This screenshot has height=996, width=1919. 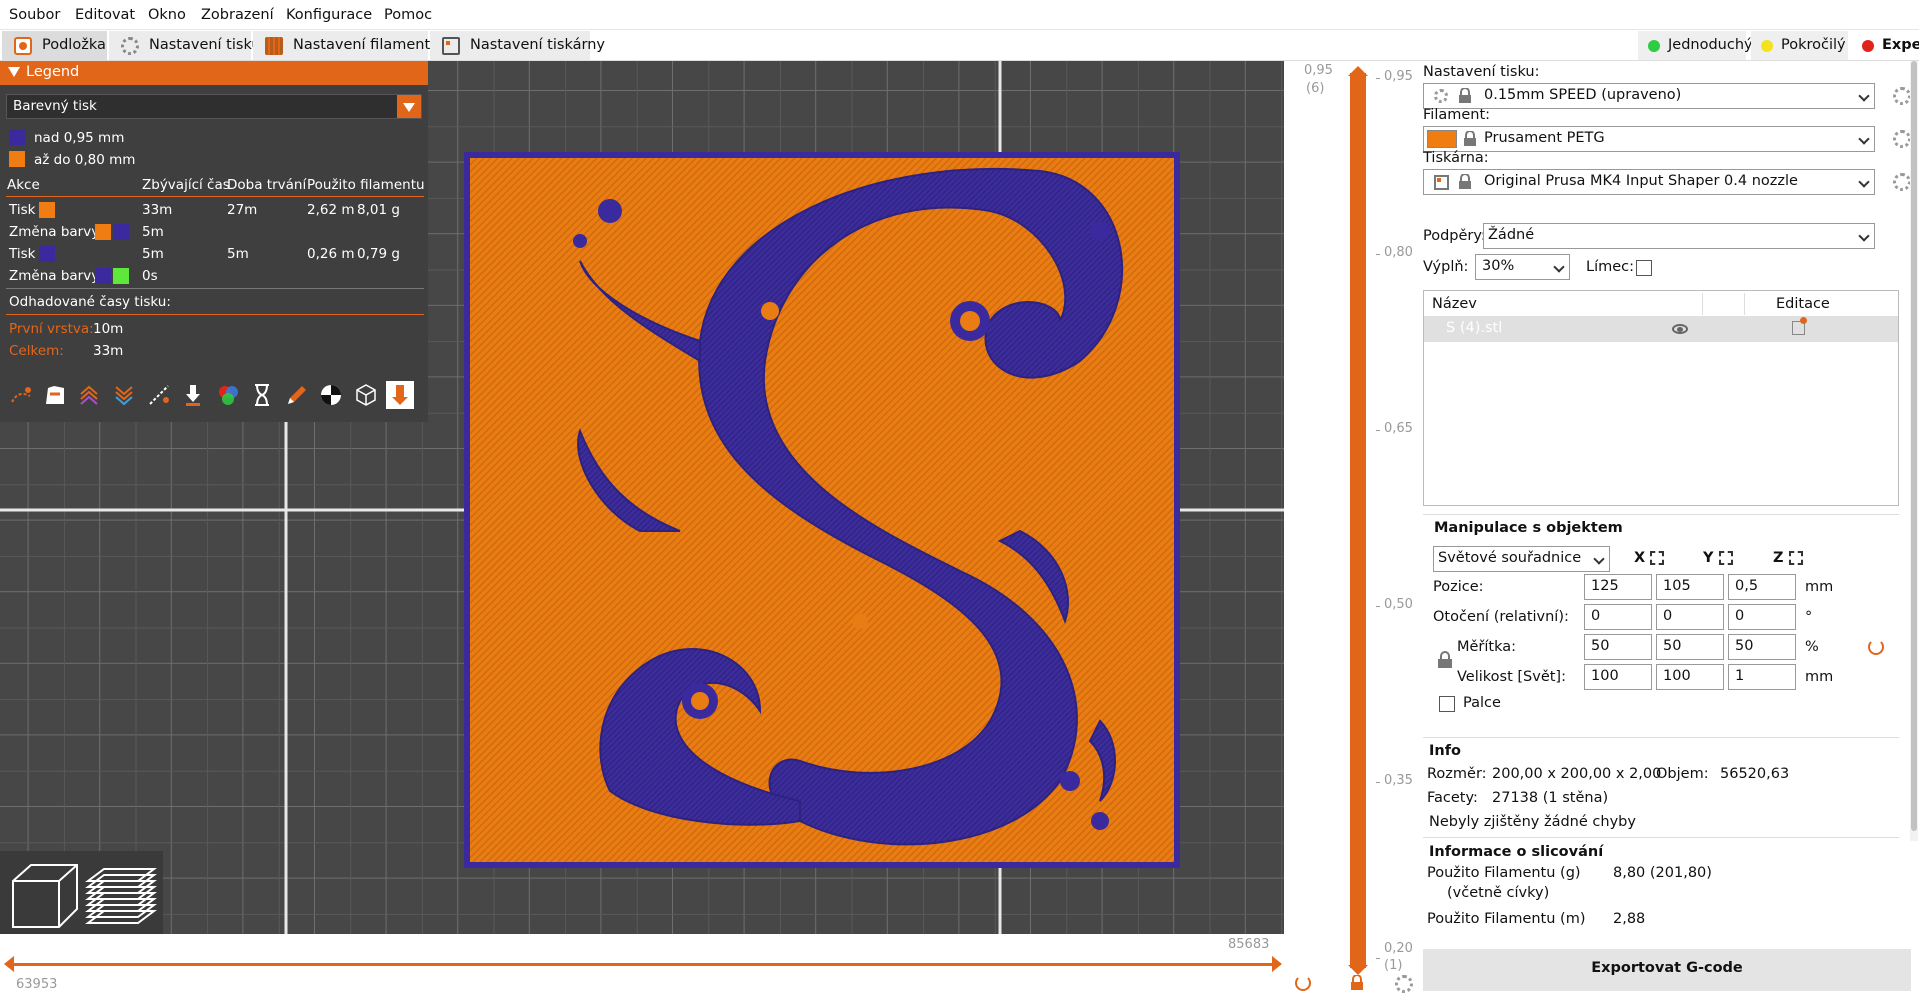 What do you see at coordinates (1680, 329) in the screenshot?
I see `eye-icon` at bounding box center [1680, 329].